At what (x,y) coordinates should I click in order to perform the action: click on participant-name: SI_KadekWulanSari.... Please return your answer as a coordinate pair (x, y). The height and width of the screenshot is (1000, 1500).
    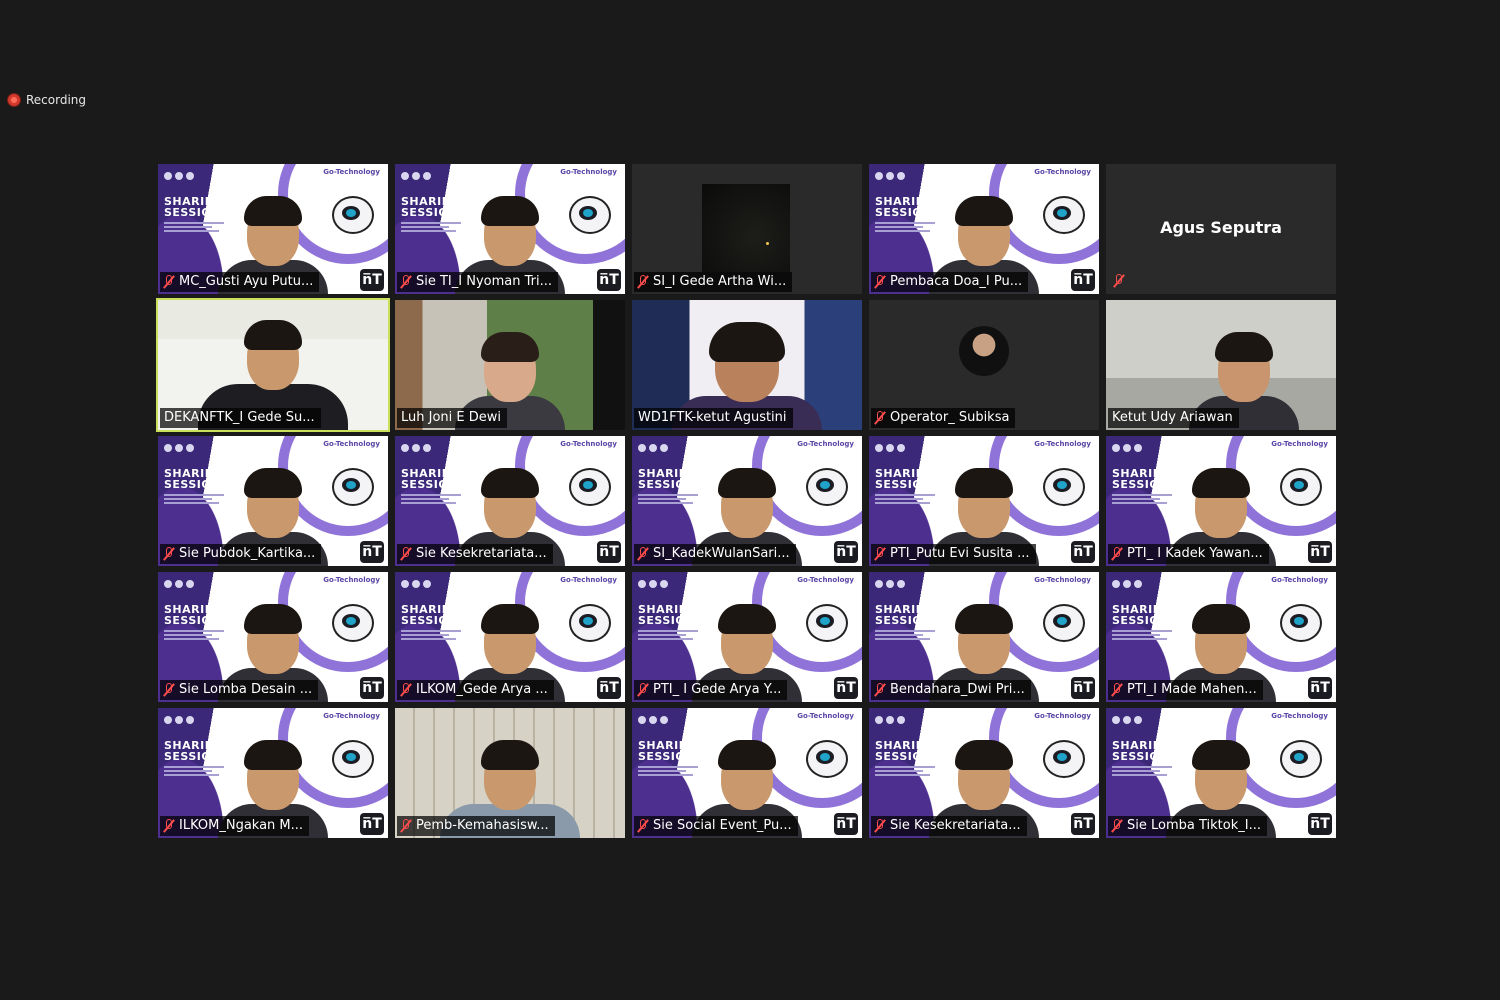
    Looking at the image, I should click on (721, 553).